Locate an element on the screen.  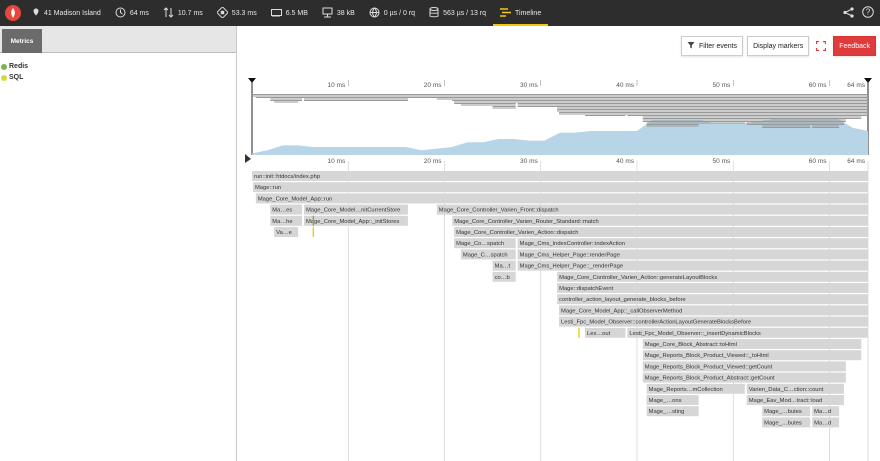
span-label: Mage::run is located at coordinates (268, 188).